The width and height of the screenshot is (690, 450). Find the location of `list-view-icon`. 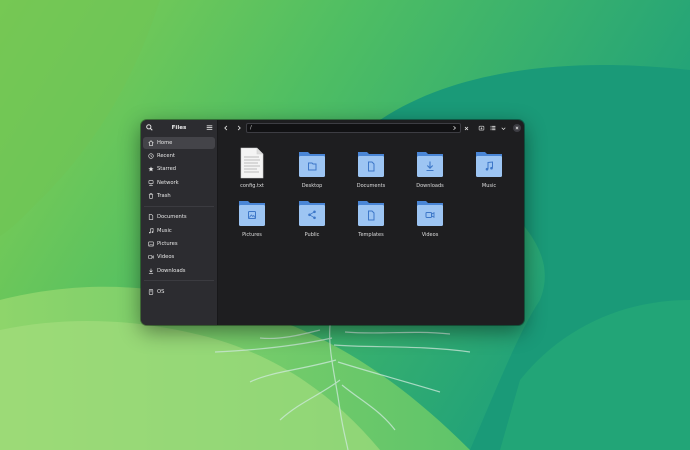

list-view-icon is located at coordinates (493, 128).